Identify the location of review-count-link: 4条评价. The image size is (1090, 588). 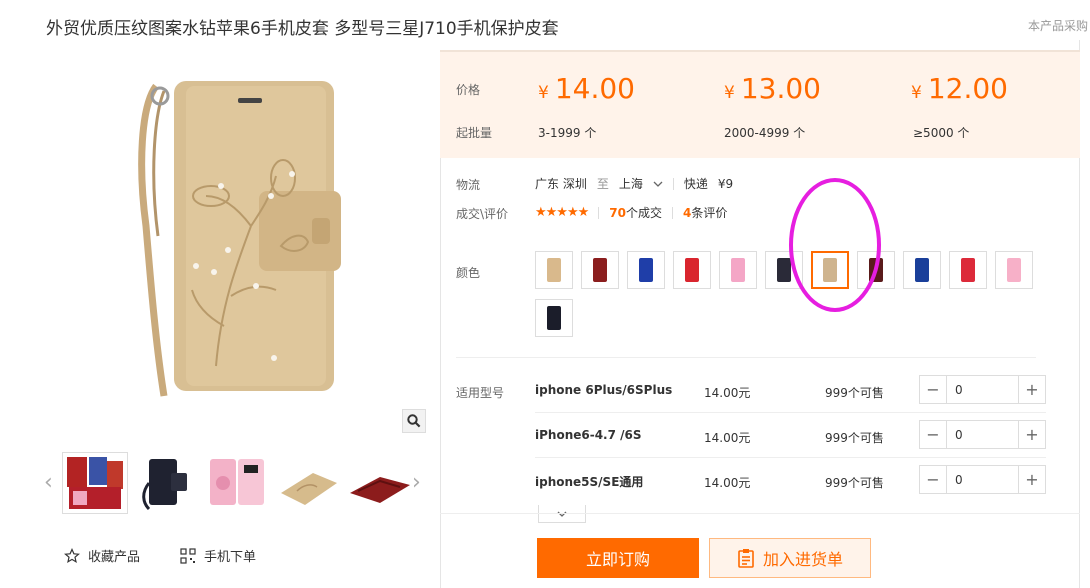
(705, 212).